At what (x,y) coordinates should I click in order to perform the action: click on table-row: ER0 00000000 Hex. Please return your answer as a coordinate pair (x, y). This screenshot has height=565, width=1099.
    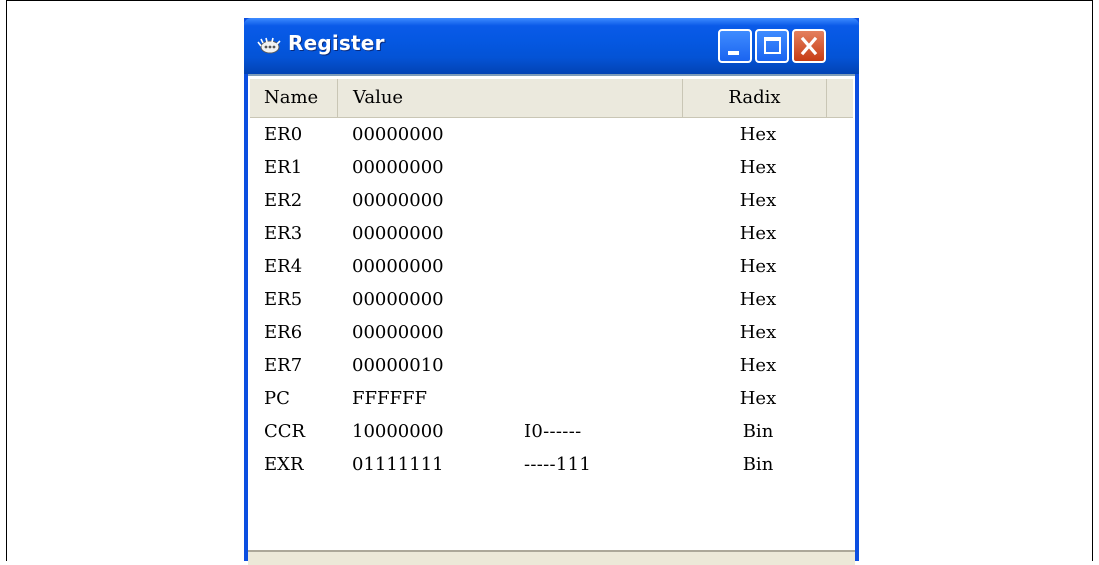
    Looking at the image, I should click on (551, 134).